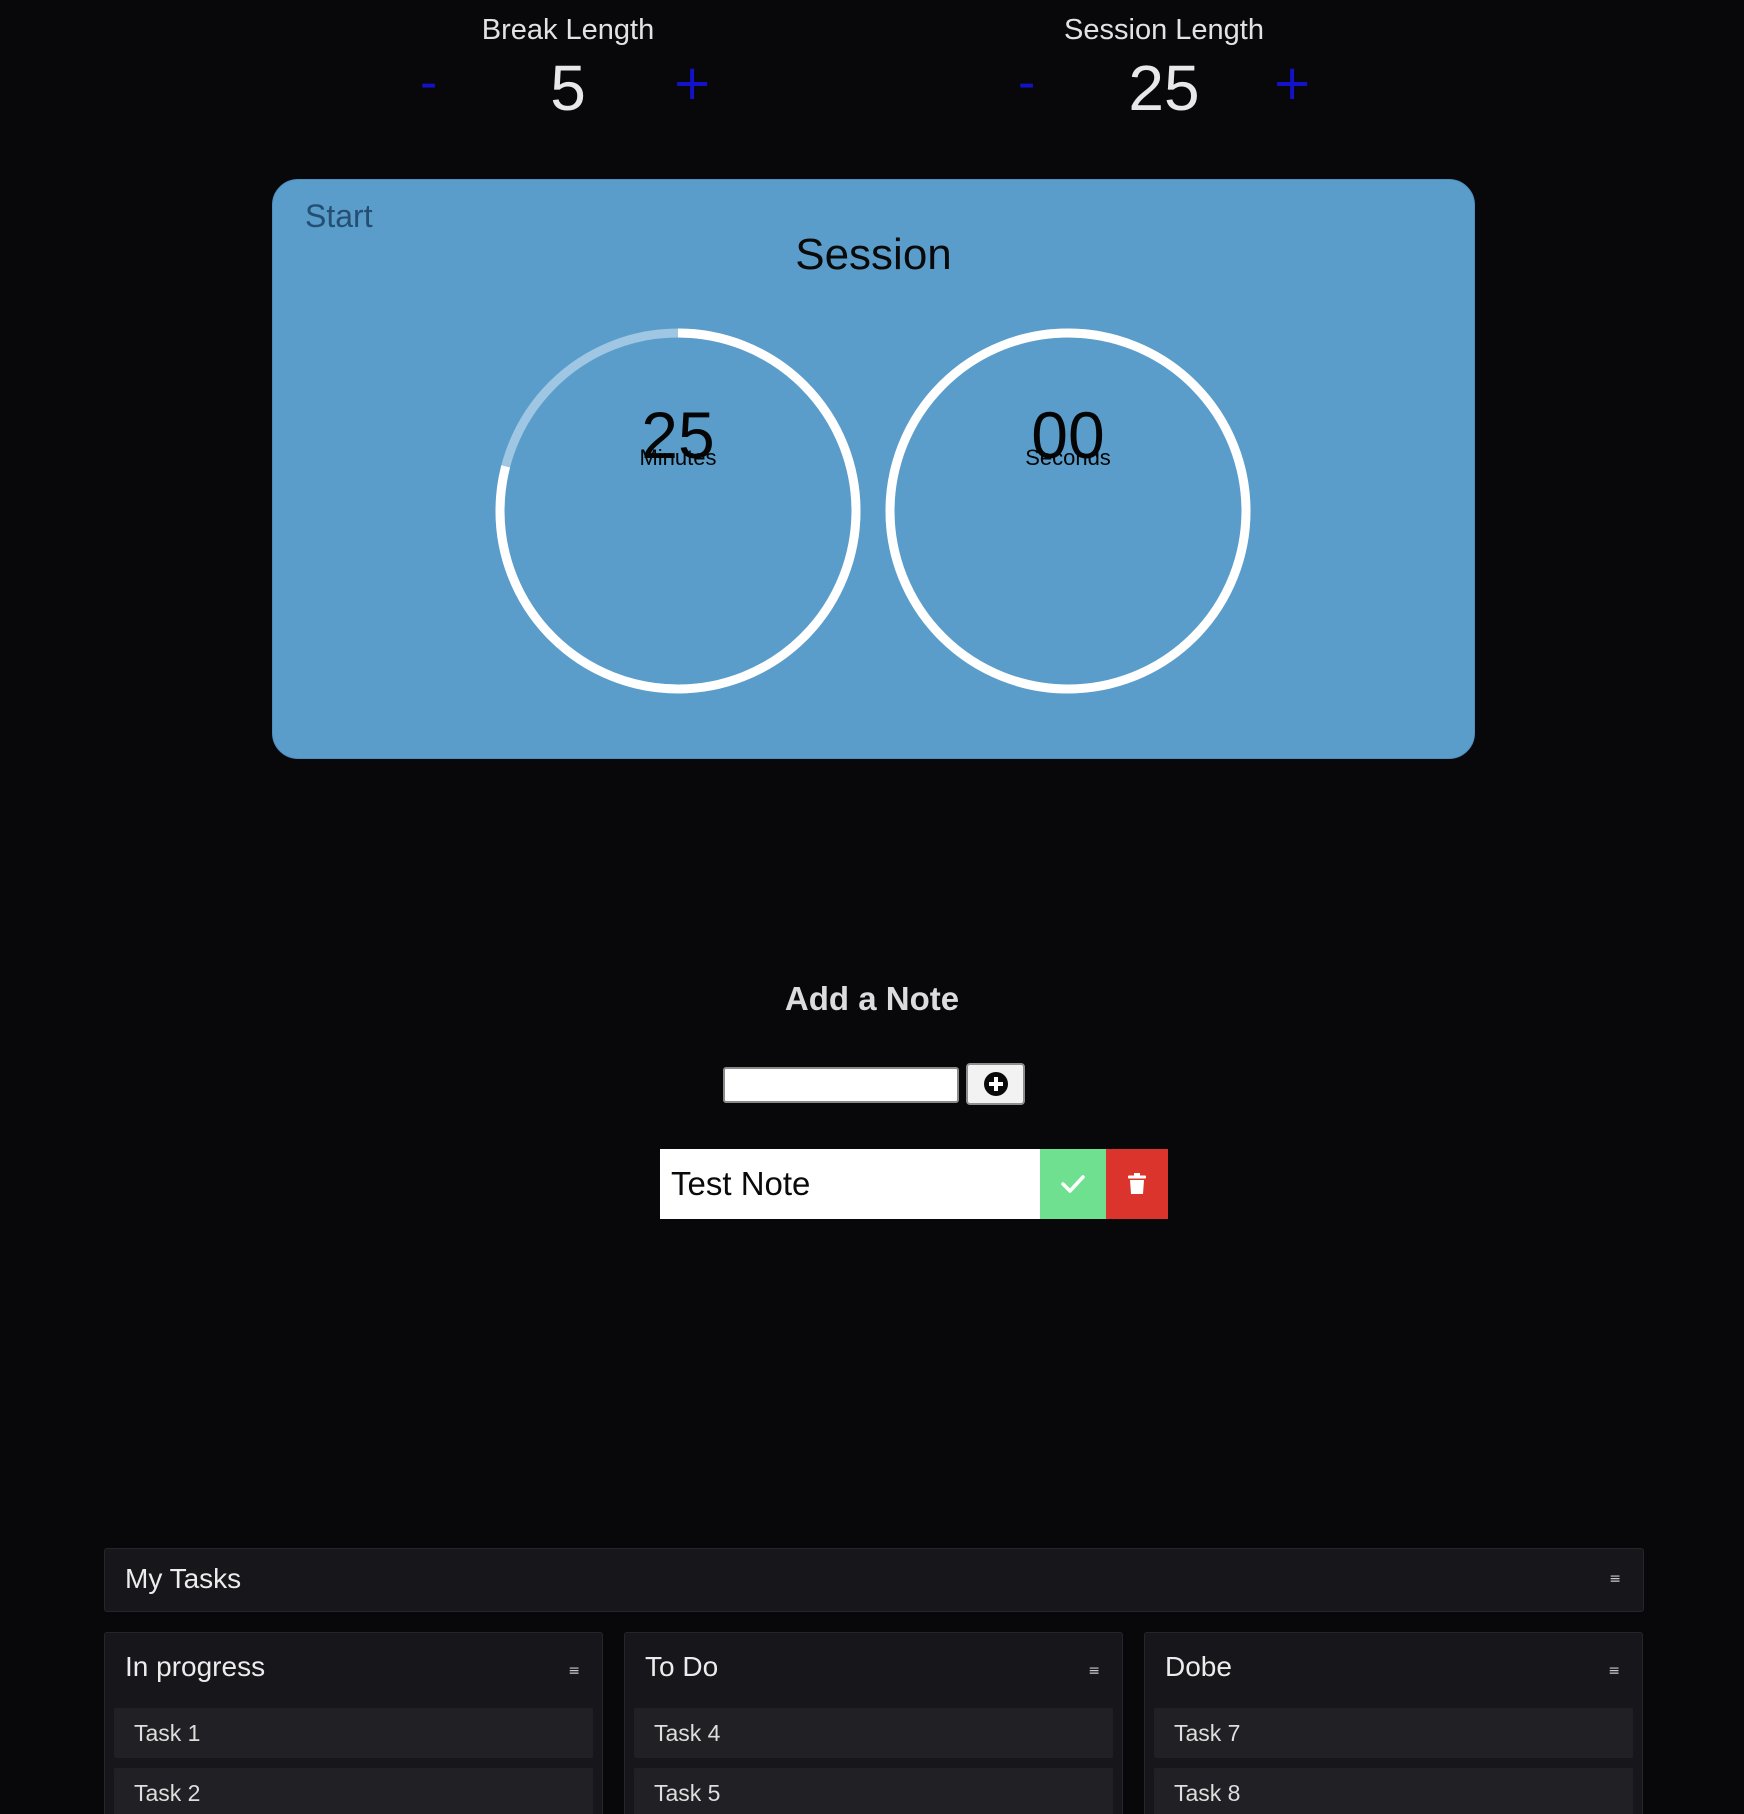  I want to click on task-column-dobe: Dobe ≡ Task 7 Task 8, so click(1393, 1723).